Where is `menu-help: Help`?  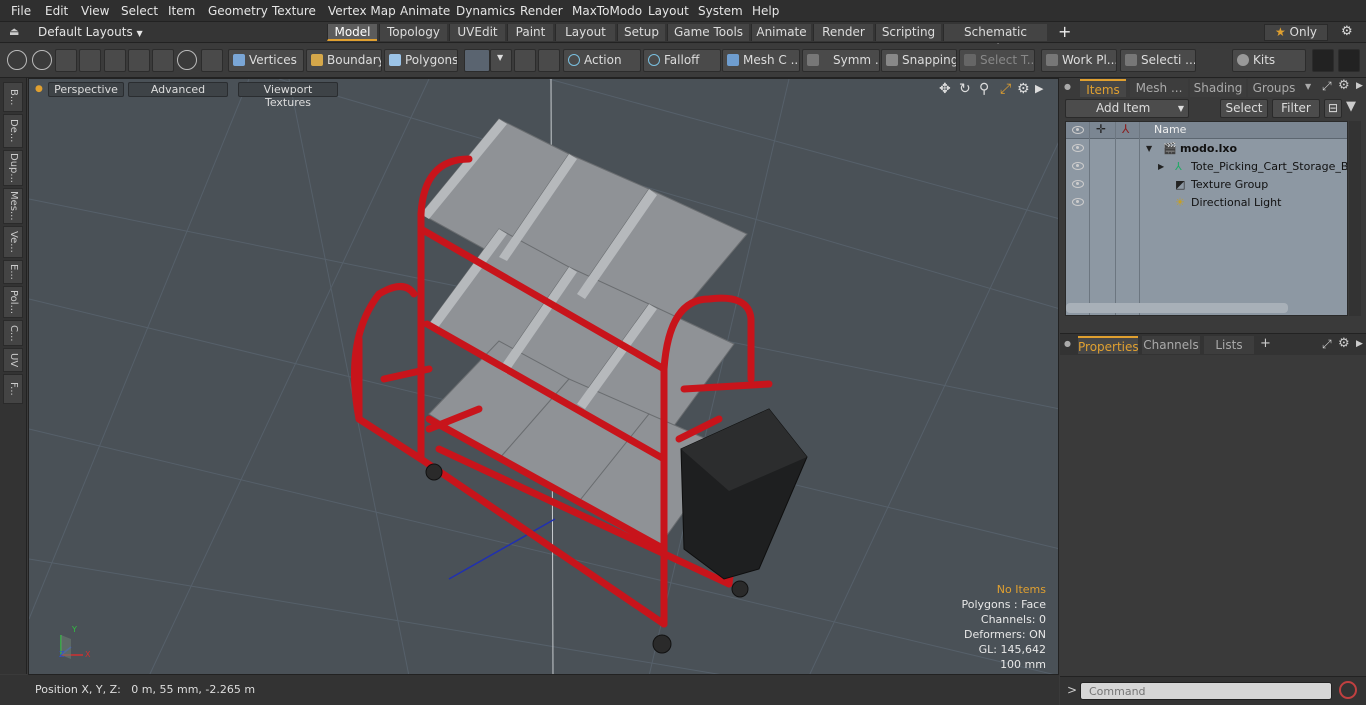
menu-help: Help is located at coordinates (765, 11).